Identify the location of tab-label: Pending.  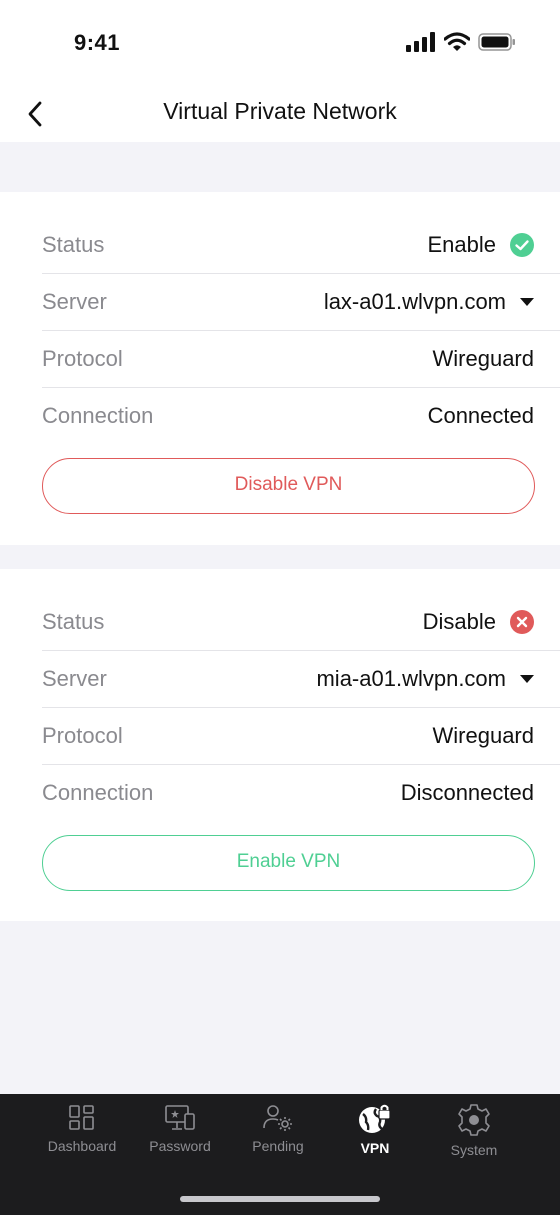
(278, 1146).